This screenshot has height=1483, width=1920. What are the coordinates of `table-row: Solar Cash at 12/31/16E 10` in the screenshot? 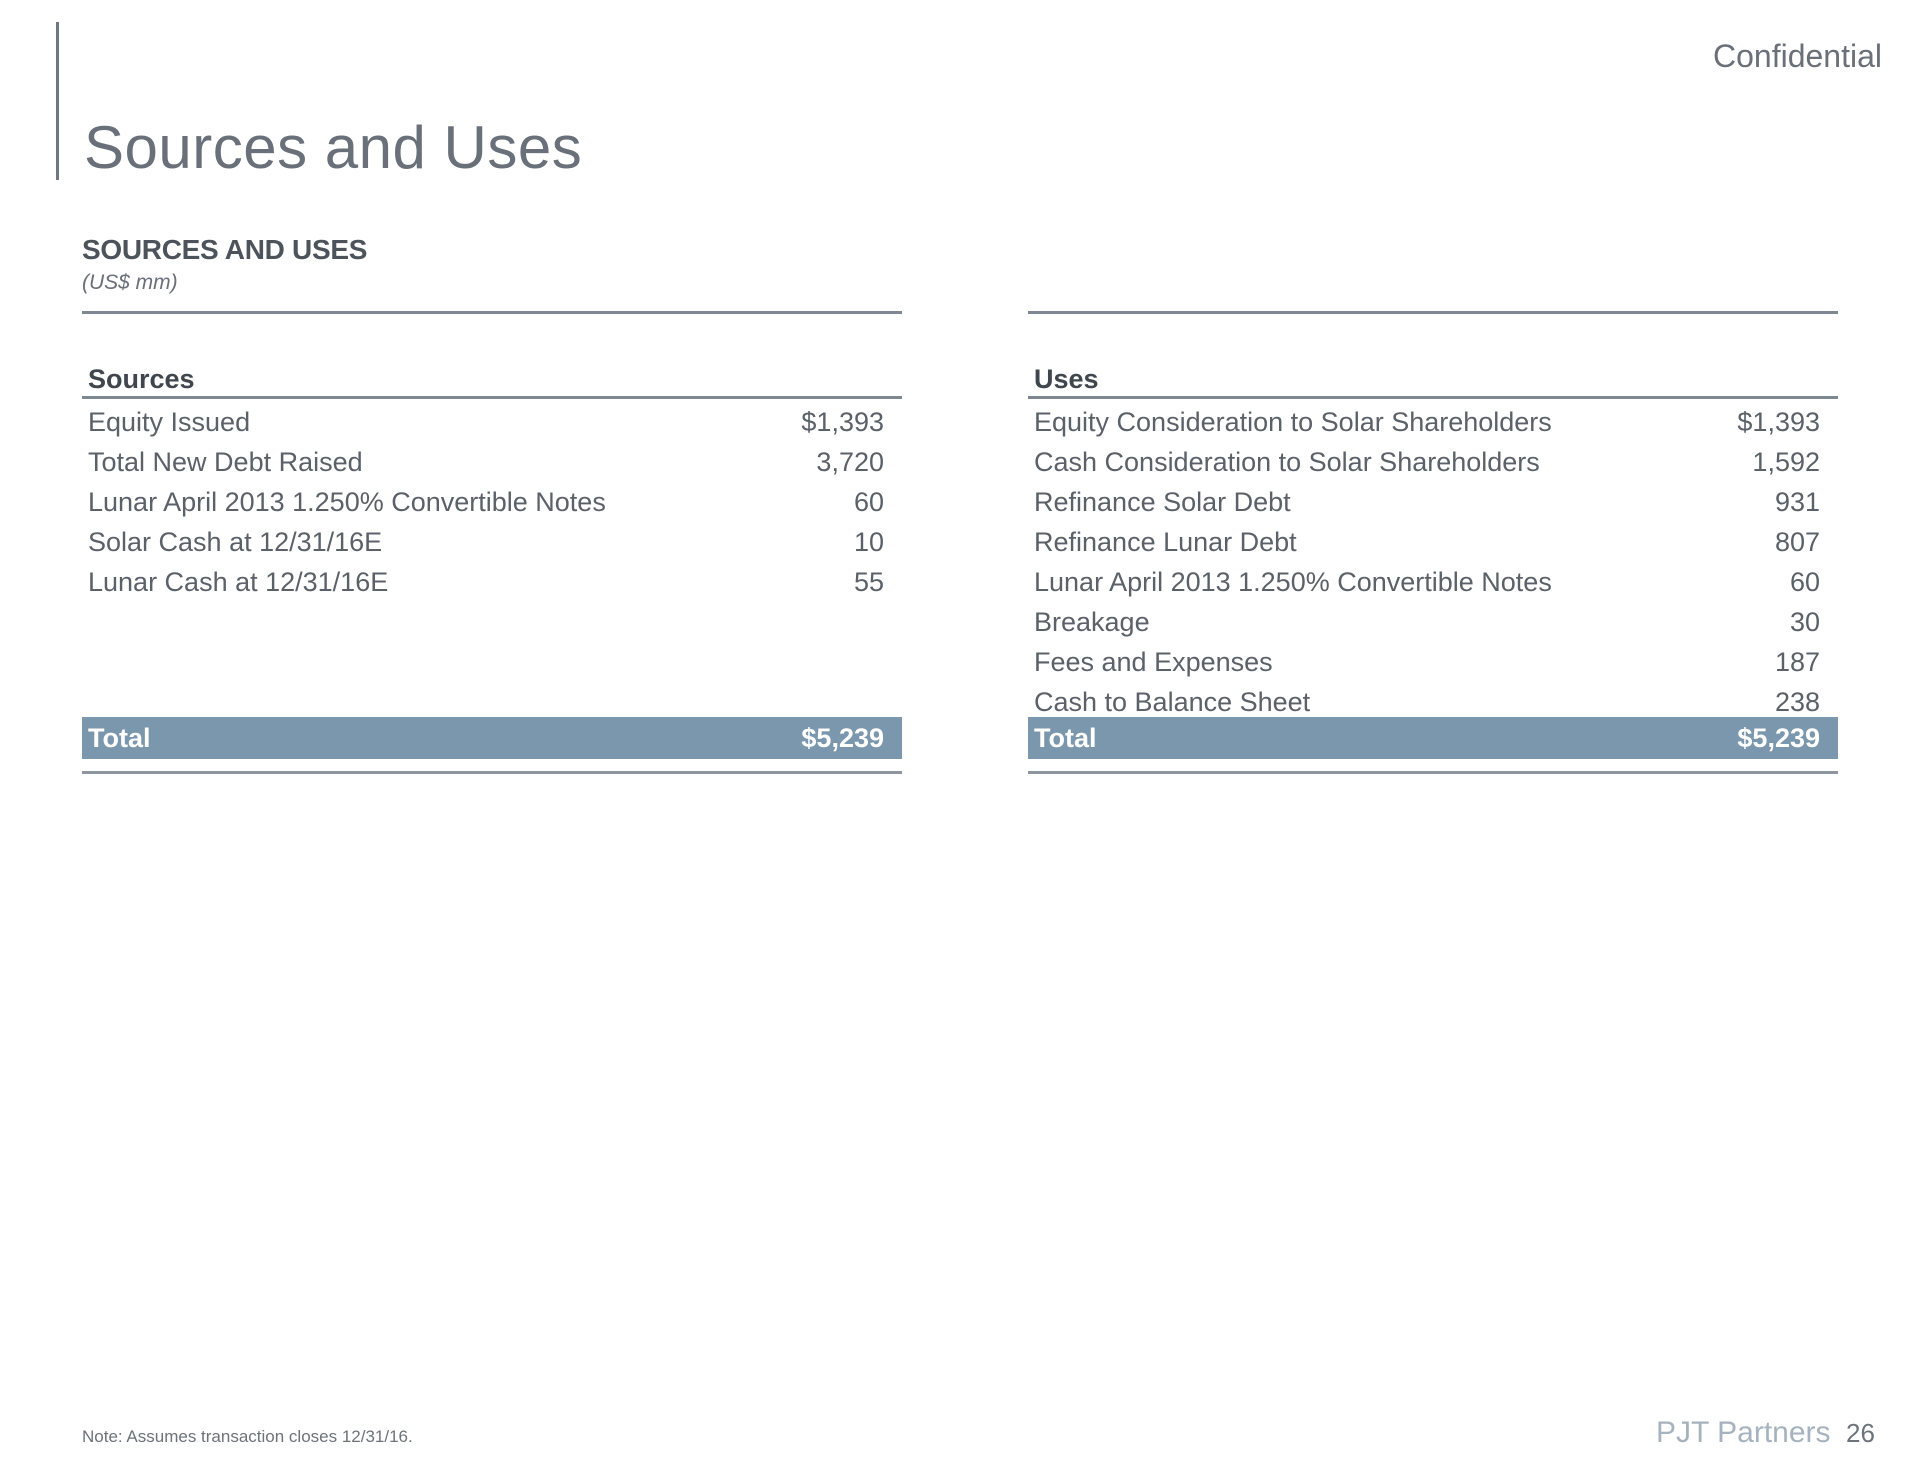 It's located at (492, 542).